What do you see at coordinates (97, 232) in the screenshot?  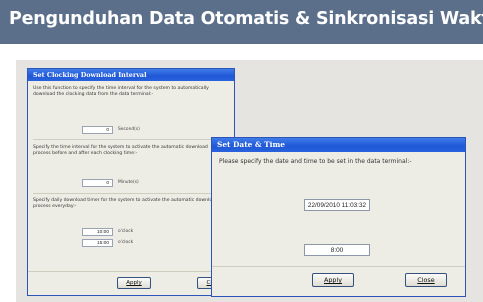 I see `timer1-input` at bounding box center [97, 232].